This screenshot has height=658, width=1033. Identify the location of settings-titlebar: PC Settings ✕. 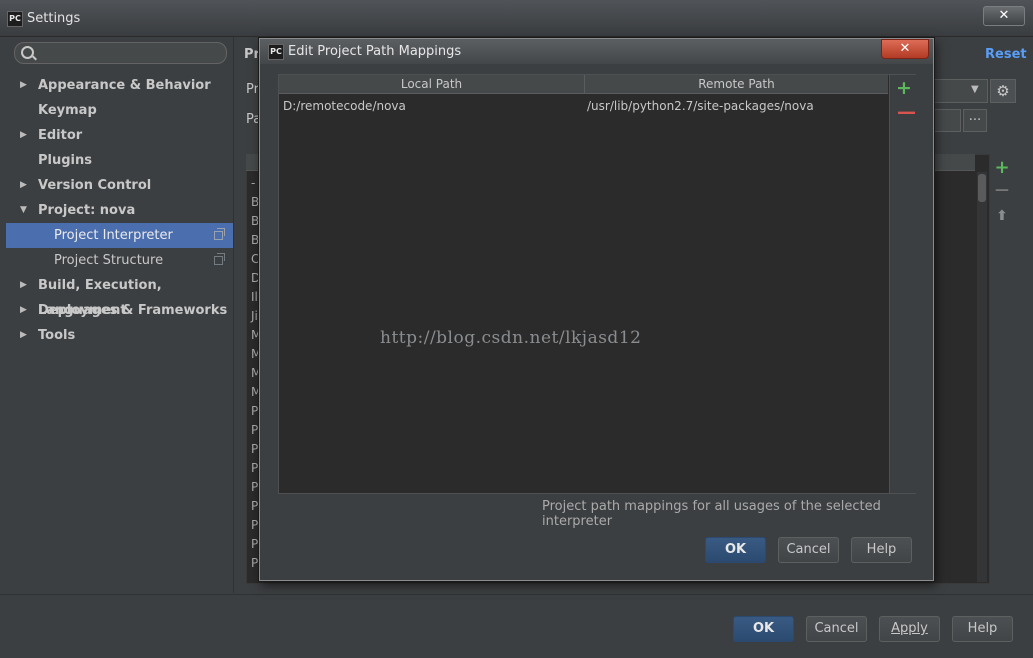
(516, 18).